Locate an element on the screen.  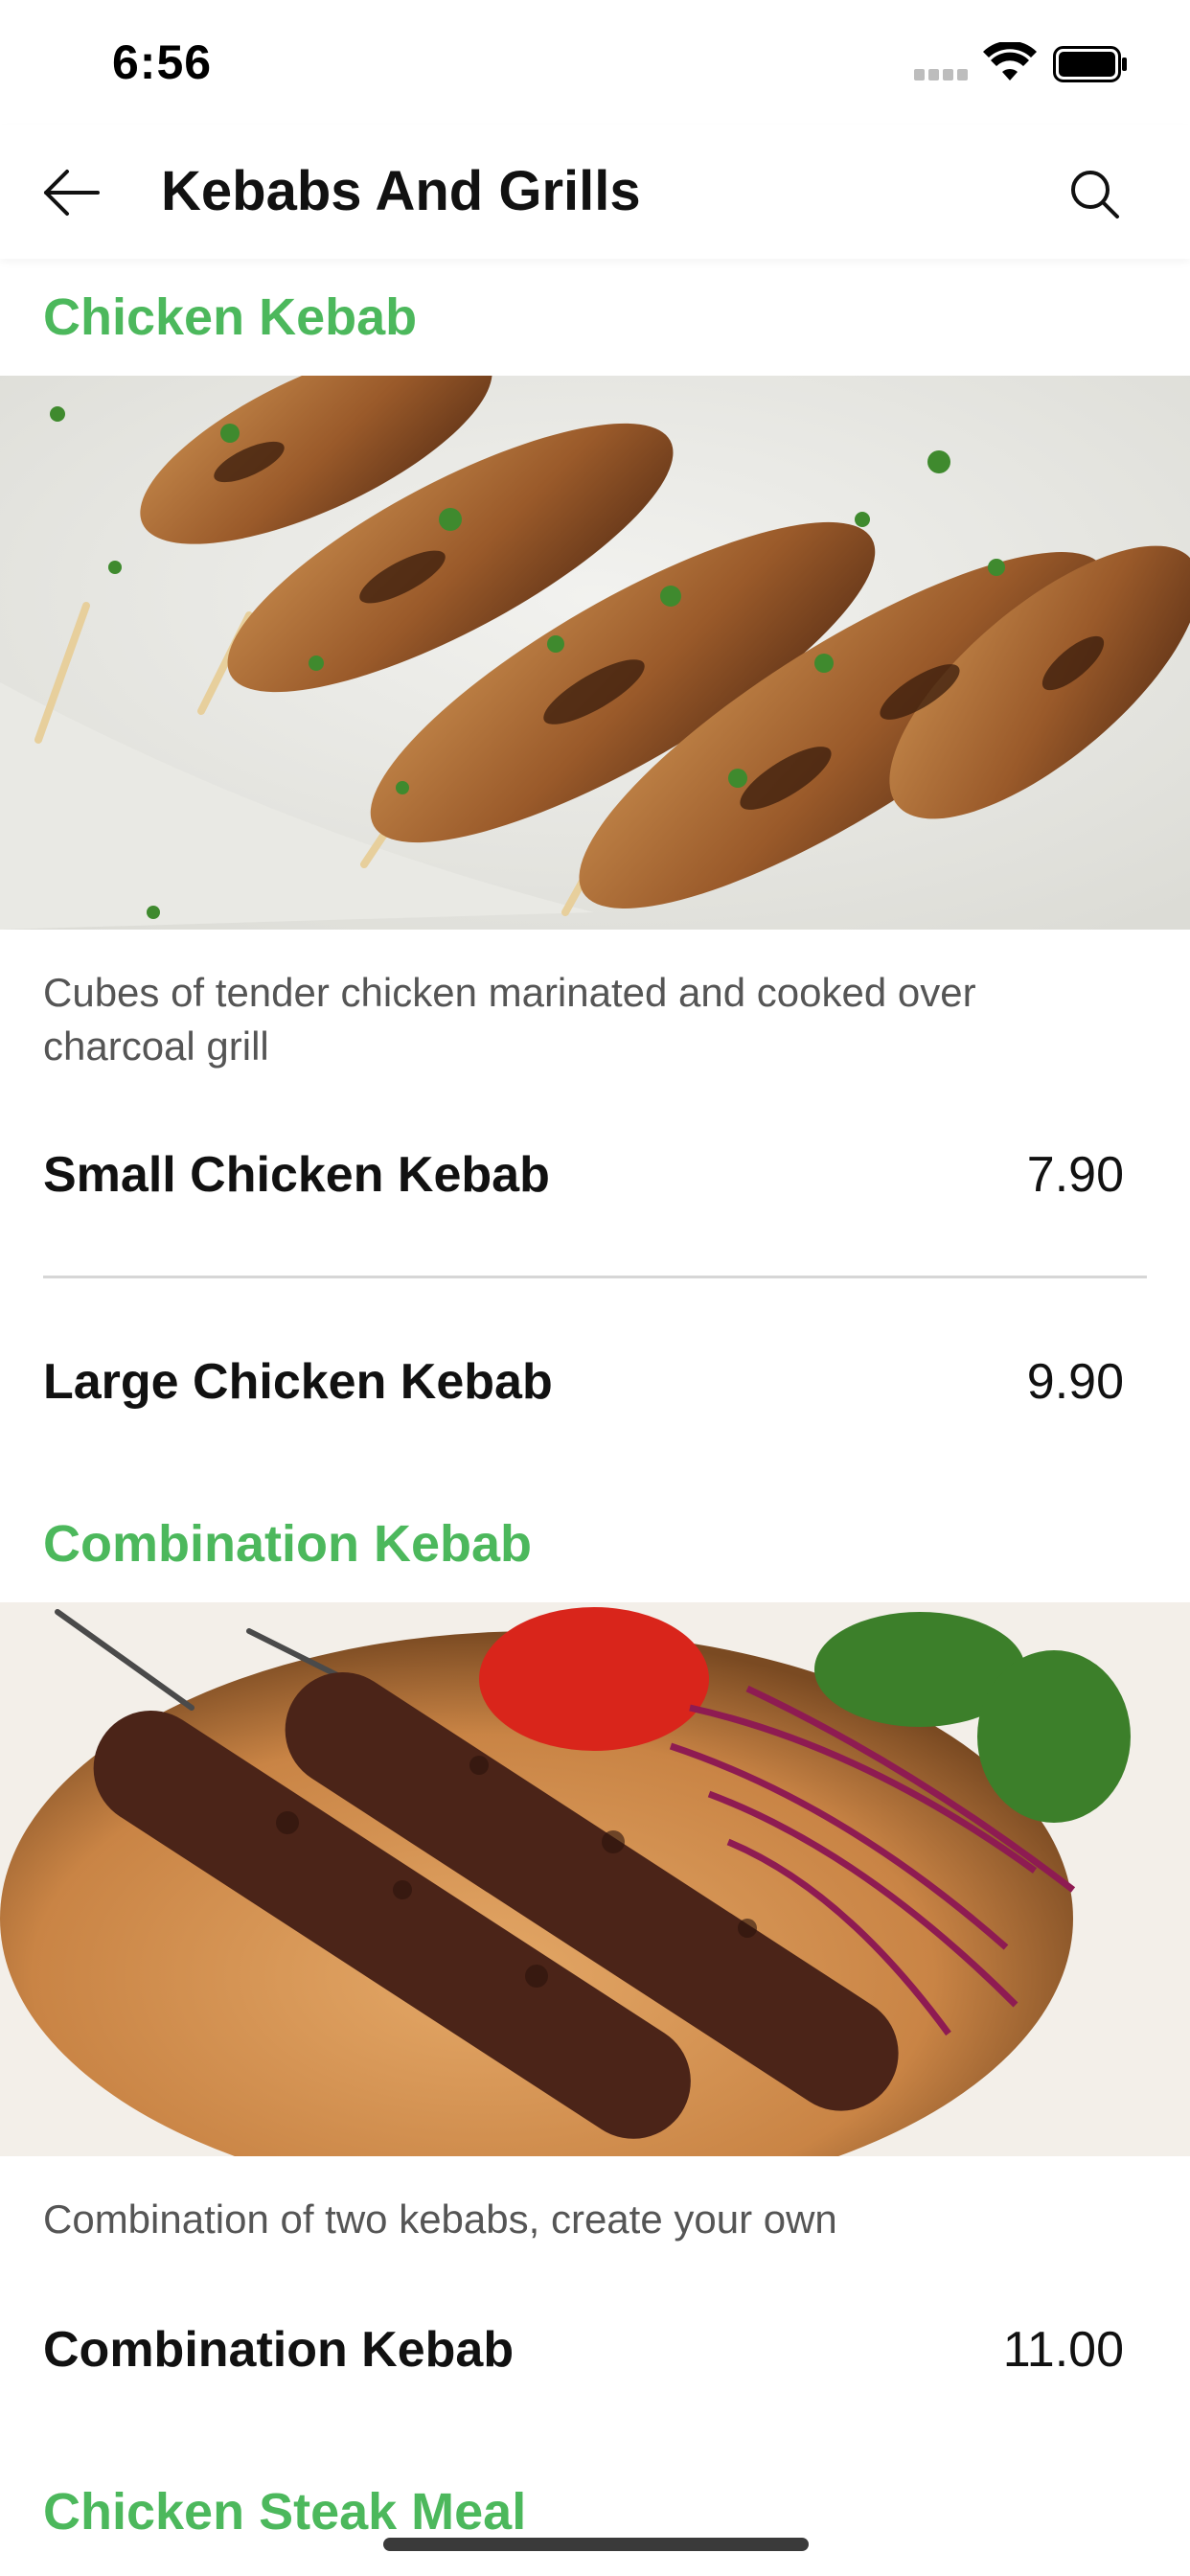
page-title: Kebabs And Grills is located at coordinates (401, 191).